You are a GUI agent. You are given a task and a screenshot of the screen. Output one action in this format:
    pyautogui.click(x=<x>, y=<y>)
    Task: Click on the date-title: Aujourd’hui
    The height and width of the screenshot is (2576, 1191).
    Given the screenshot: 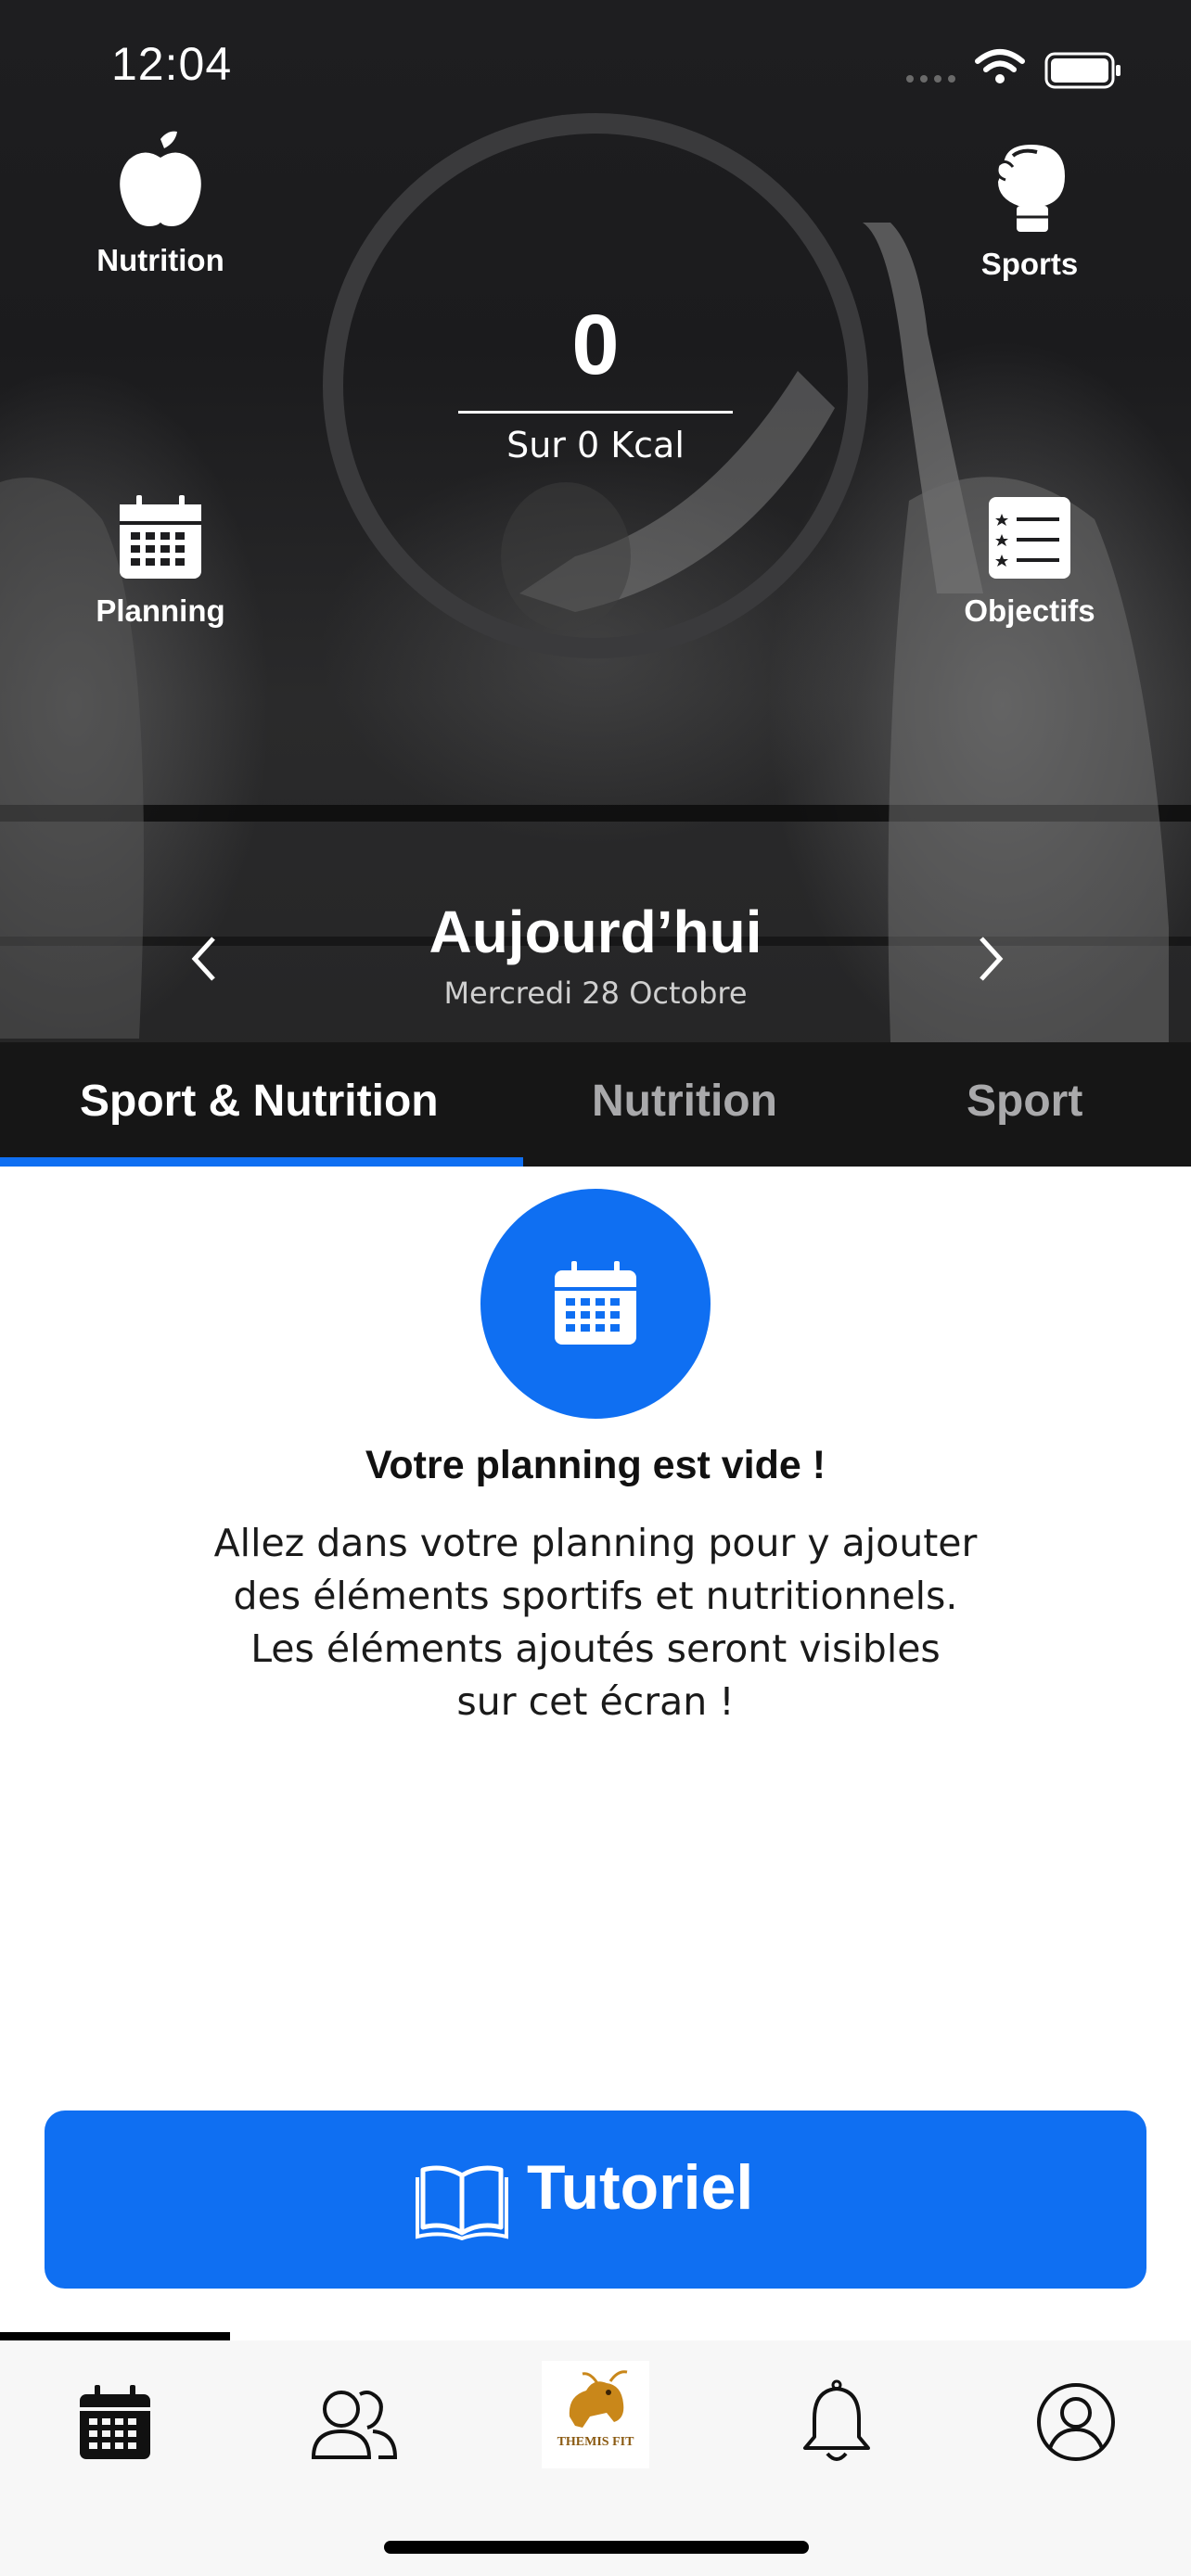 What is the action you would take?
    pyautogui.click(x=595, y=932)
    